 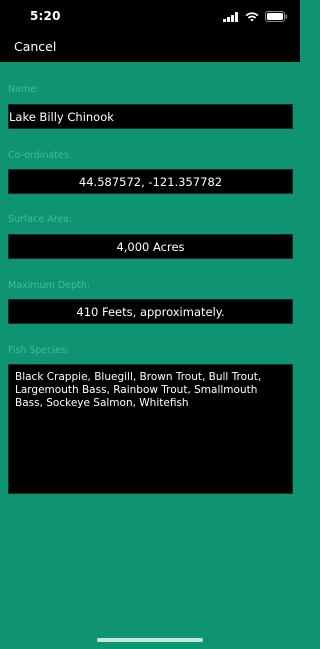 I want to click on surface-area-label: Surface Area:, so click(x=40, y=219).